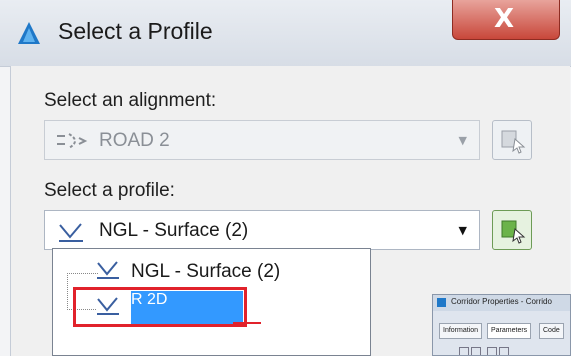  I want to click on alignment-combo: ROAD 2 ▼, so click(262, 140).